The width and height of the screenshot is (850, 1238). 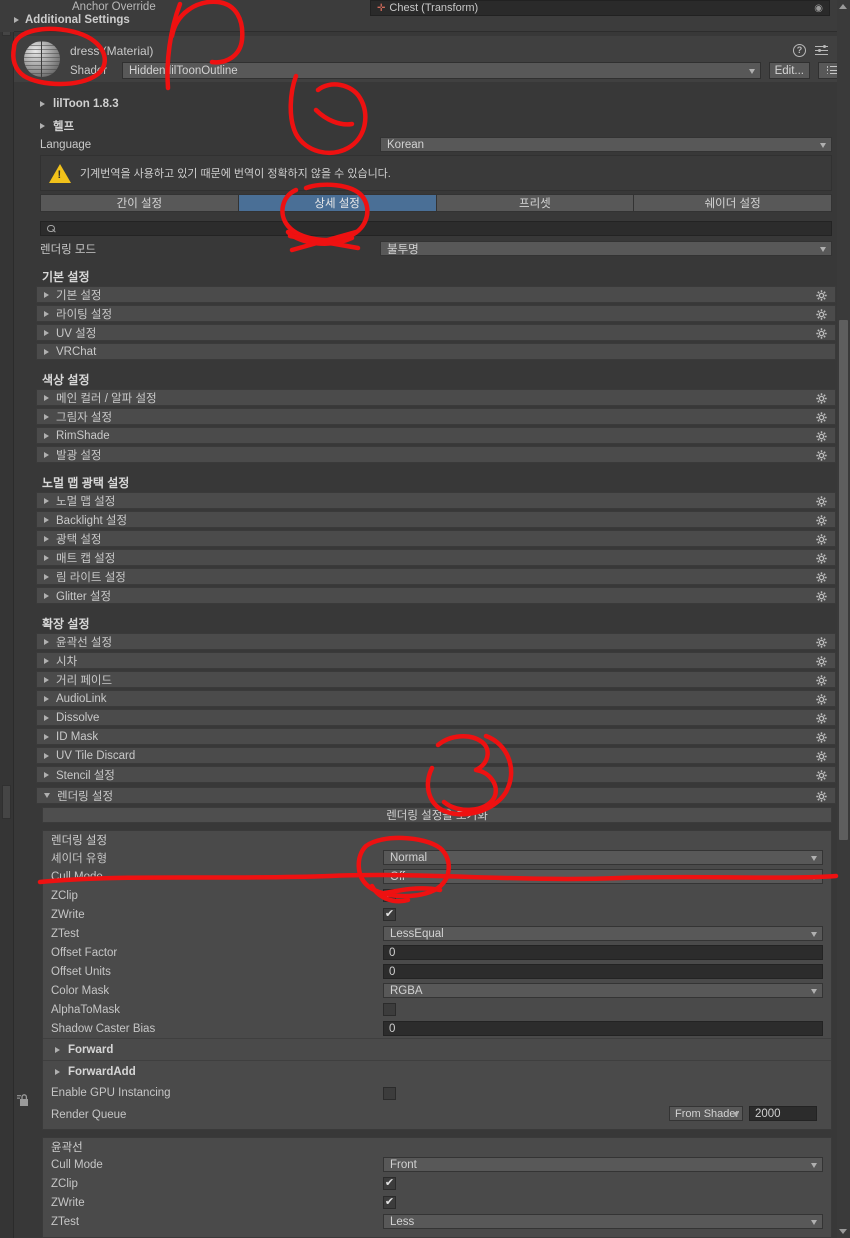 I want to click on zclip-checkbox, so click(x=389, y=895).